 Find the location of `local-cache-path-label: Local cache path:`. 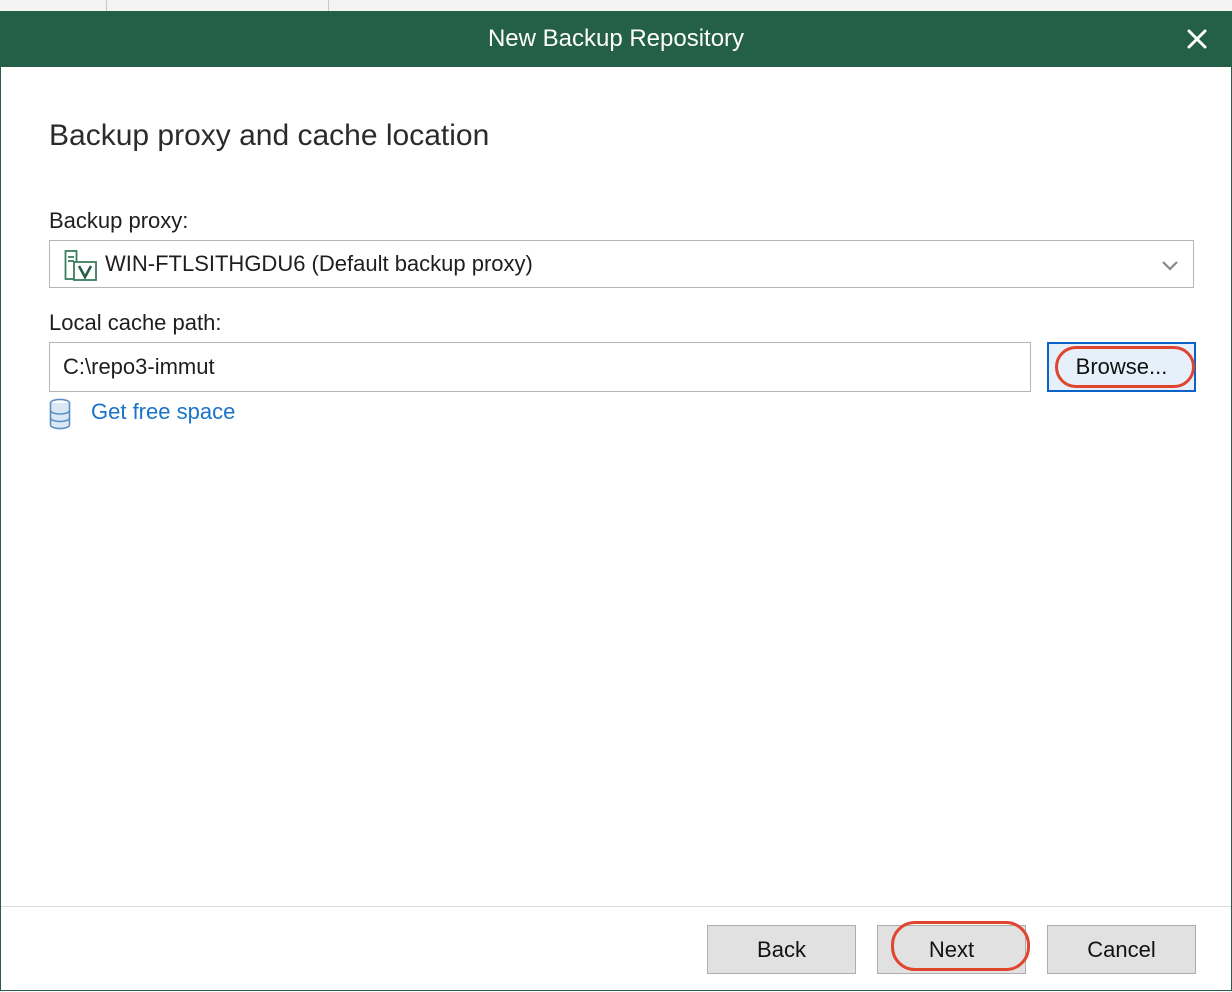

local-cache-path-label: Local cache path: is located at coordinates (135, 322).